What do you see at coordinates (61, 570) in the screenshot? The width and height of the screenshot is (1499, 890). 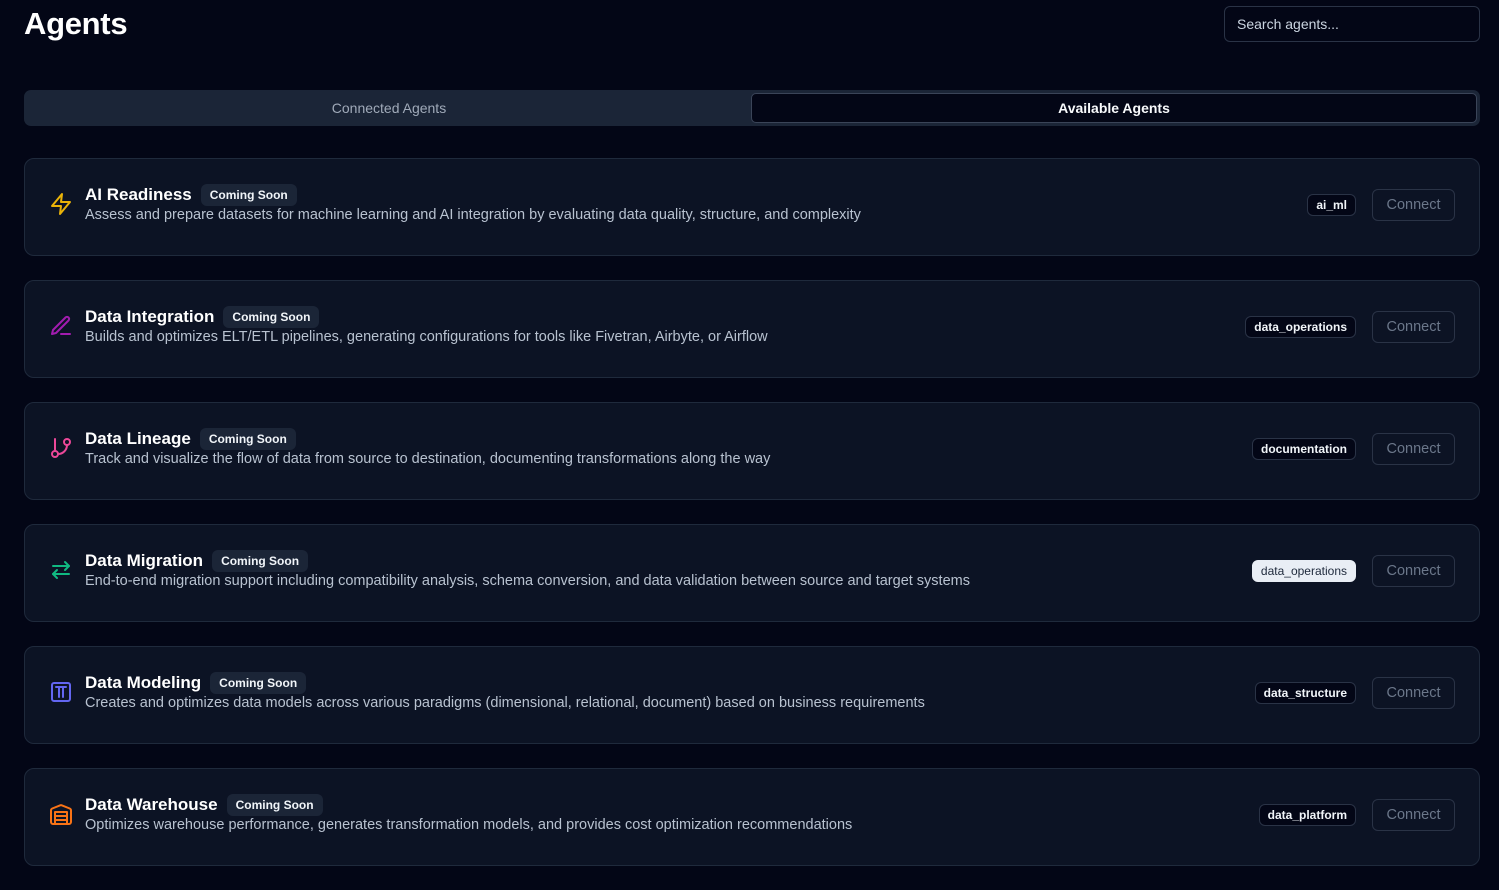 I see `arrows-exchange-icon` at bounding box center [61, 570].